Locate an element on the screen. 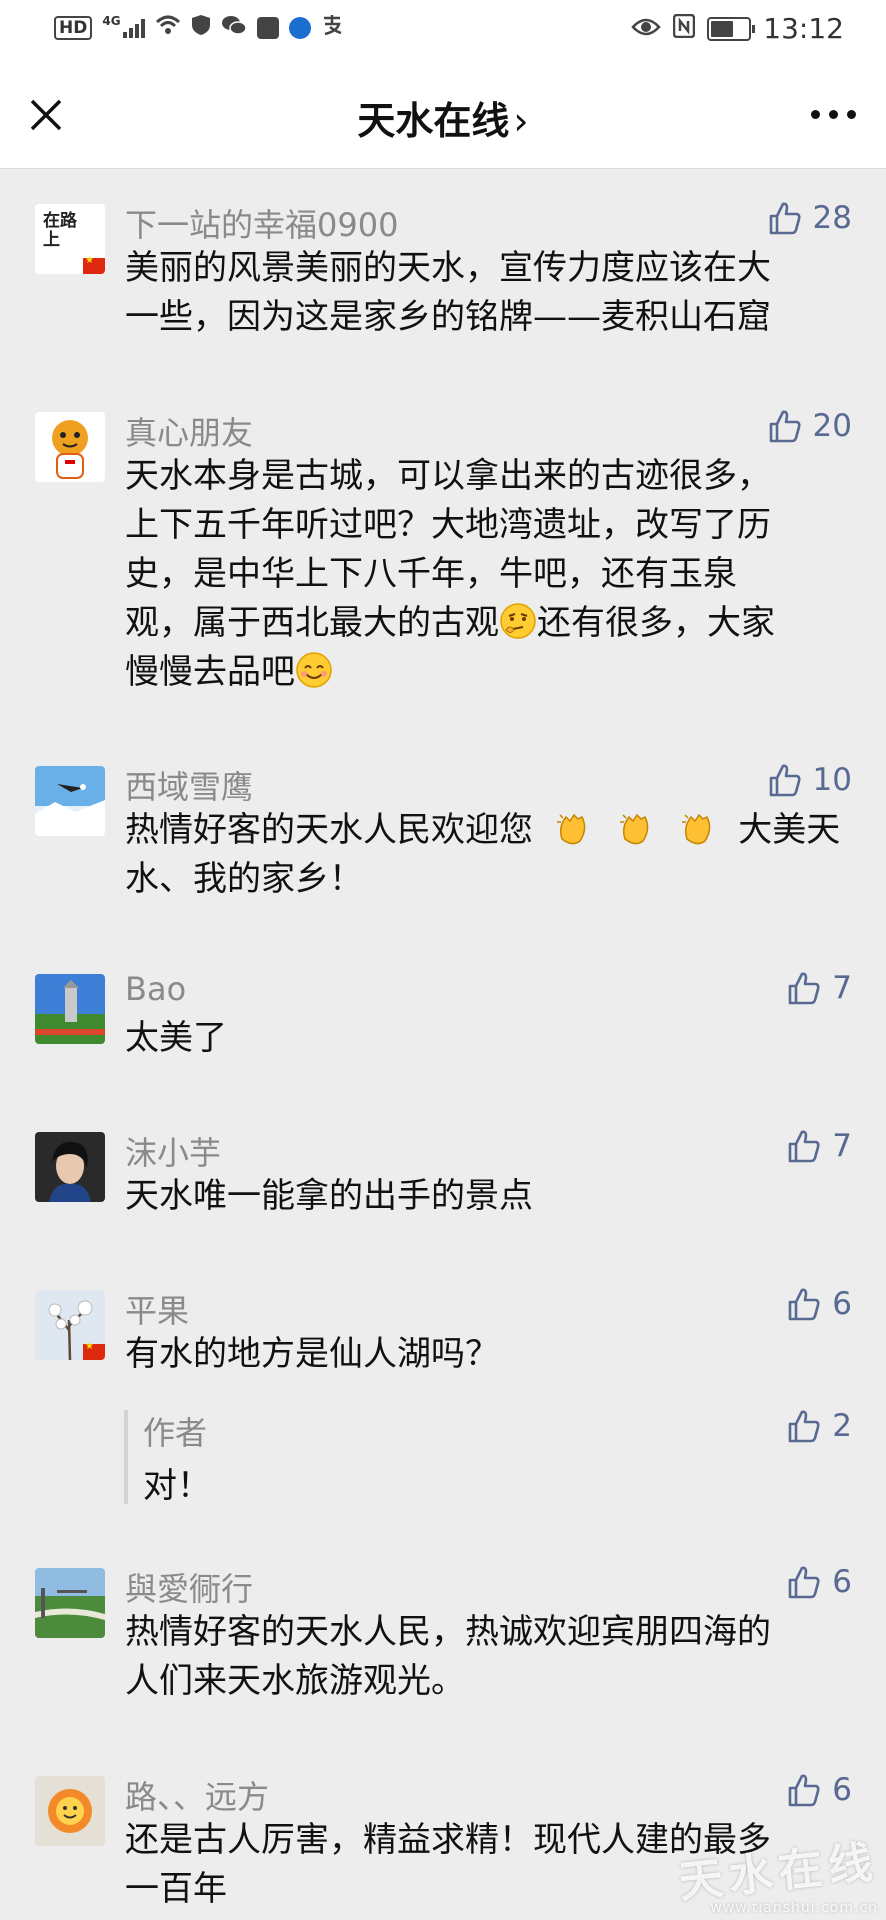  like-button: 10 is located at coordinates (809, 780).